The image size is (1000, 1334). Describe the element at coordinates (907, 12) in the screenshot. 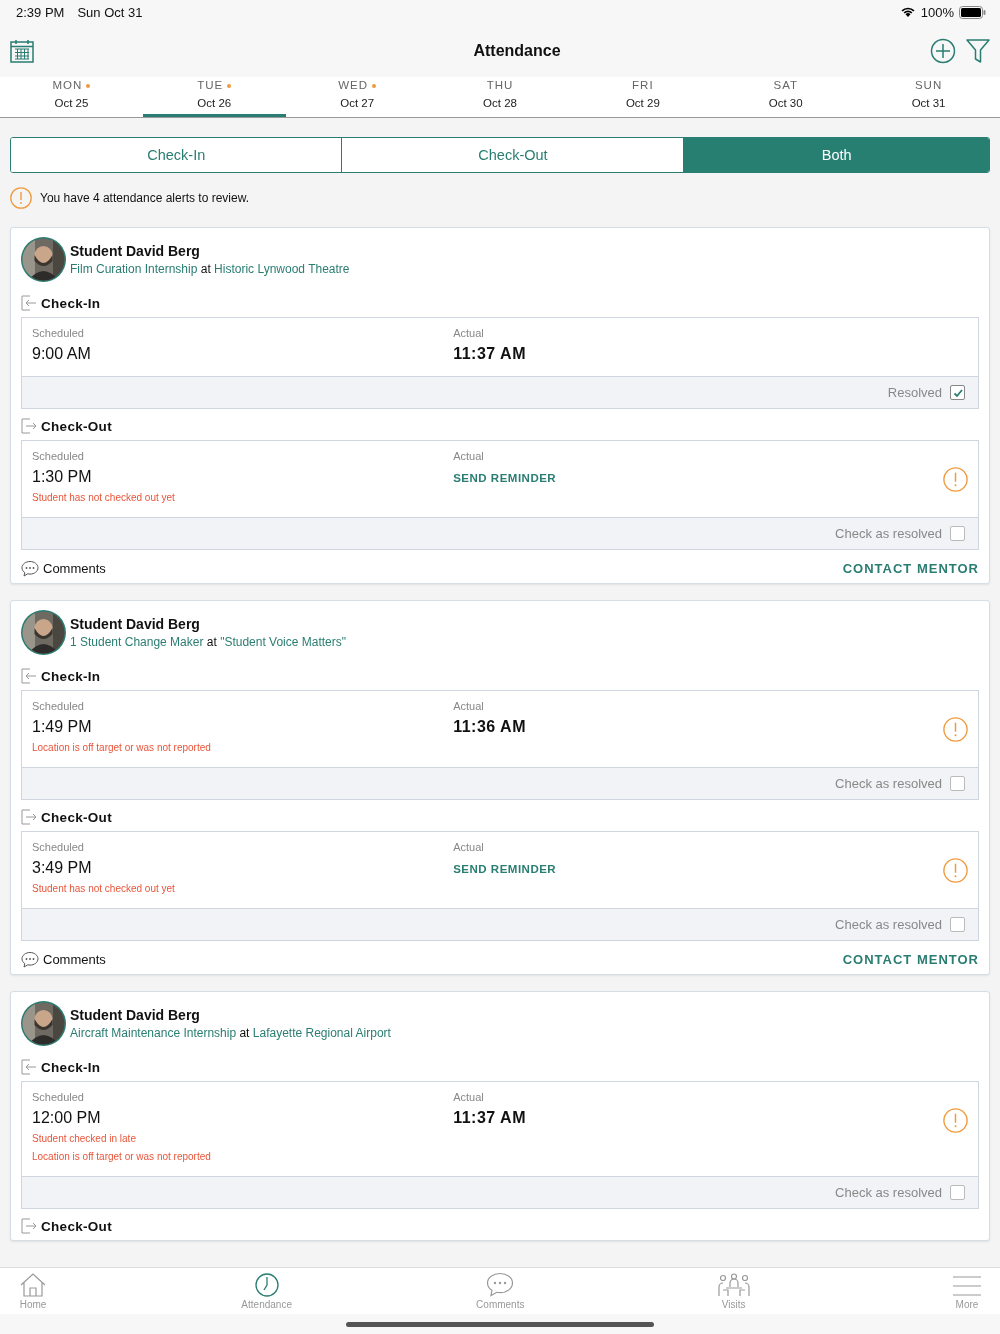

I see `wifi-icon` at that location.